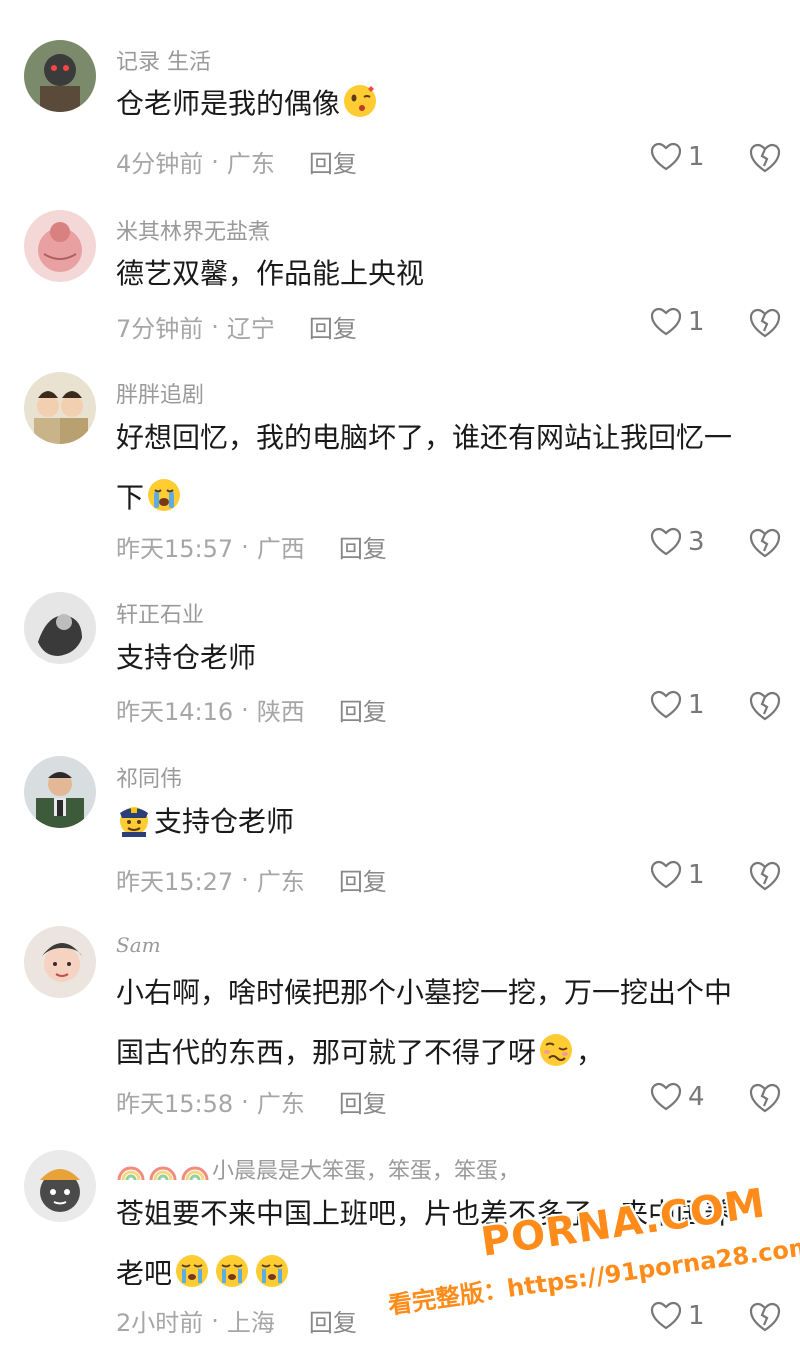 Image resolution: width=800 pixels, height=1350 pixels. What do you see at coordinates (251, 546) in the screenshot?
I see `comment-meta: 昨天15:57 · 广西 回复` at bounding box center [251, 546].